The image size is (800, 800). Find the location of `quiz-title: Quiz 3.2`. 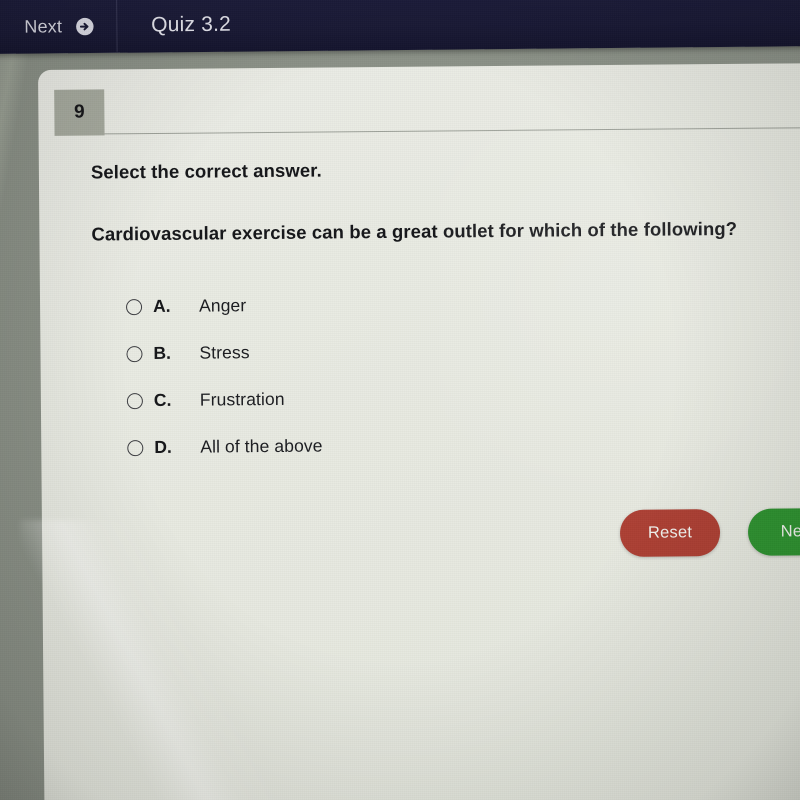

quiz-title: Quiz 3.2 is located at coordinates (191, 24).